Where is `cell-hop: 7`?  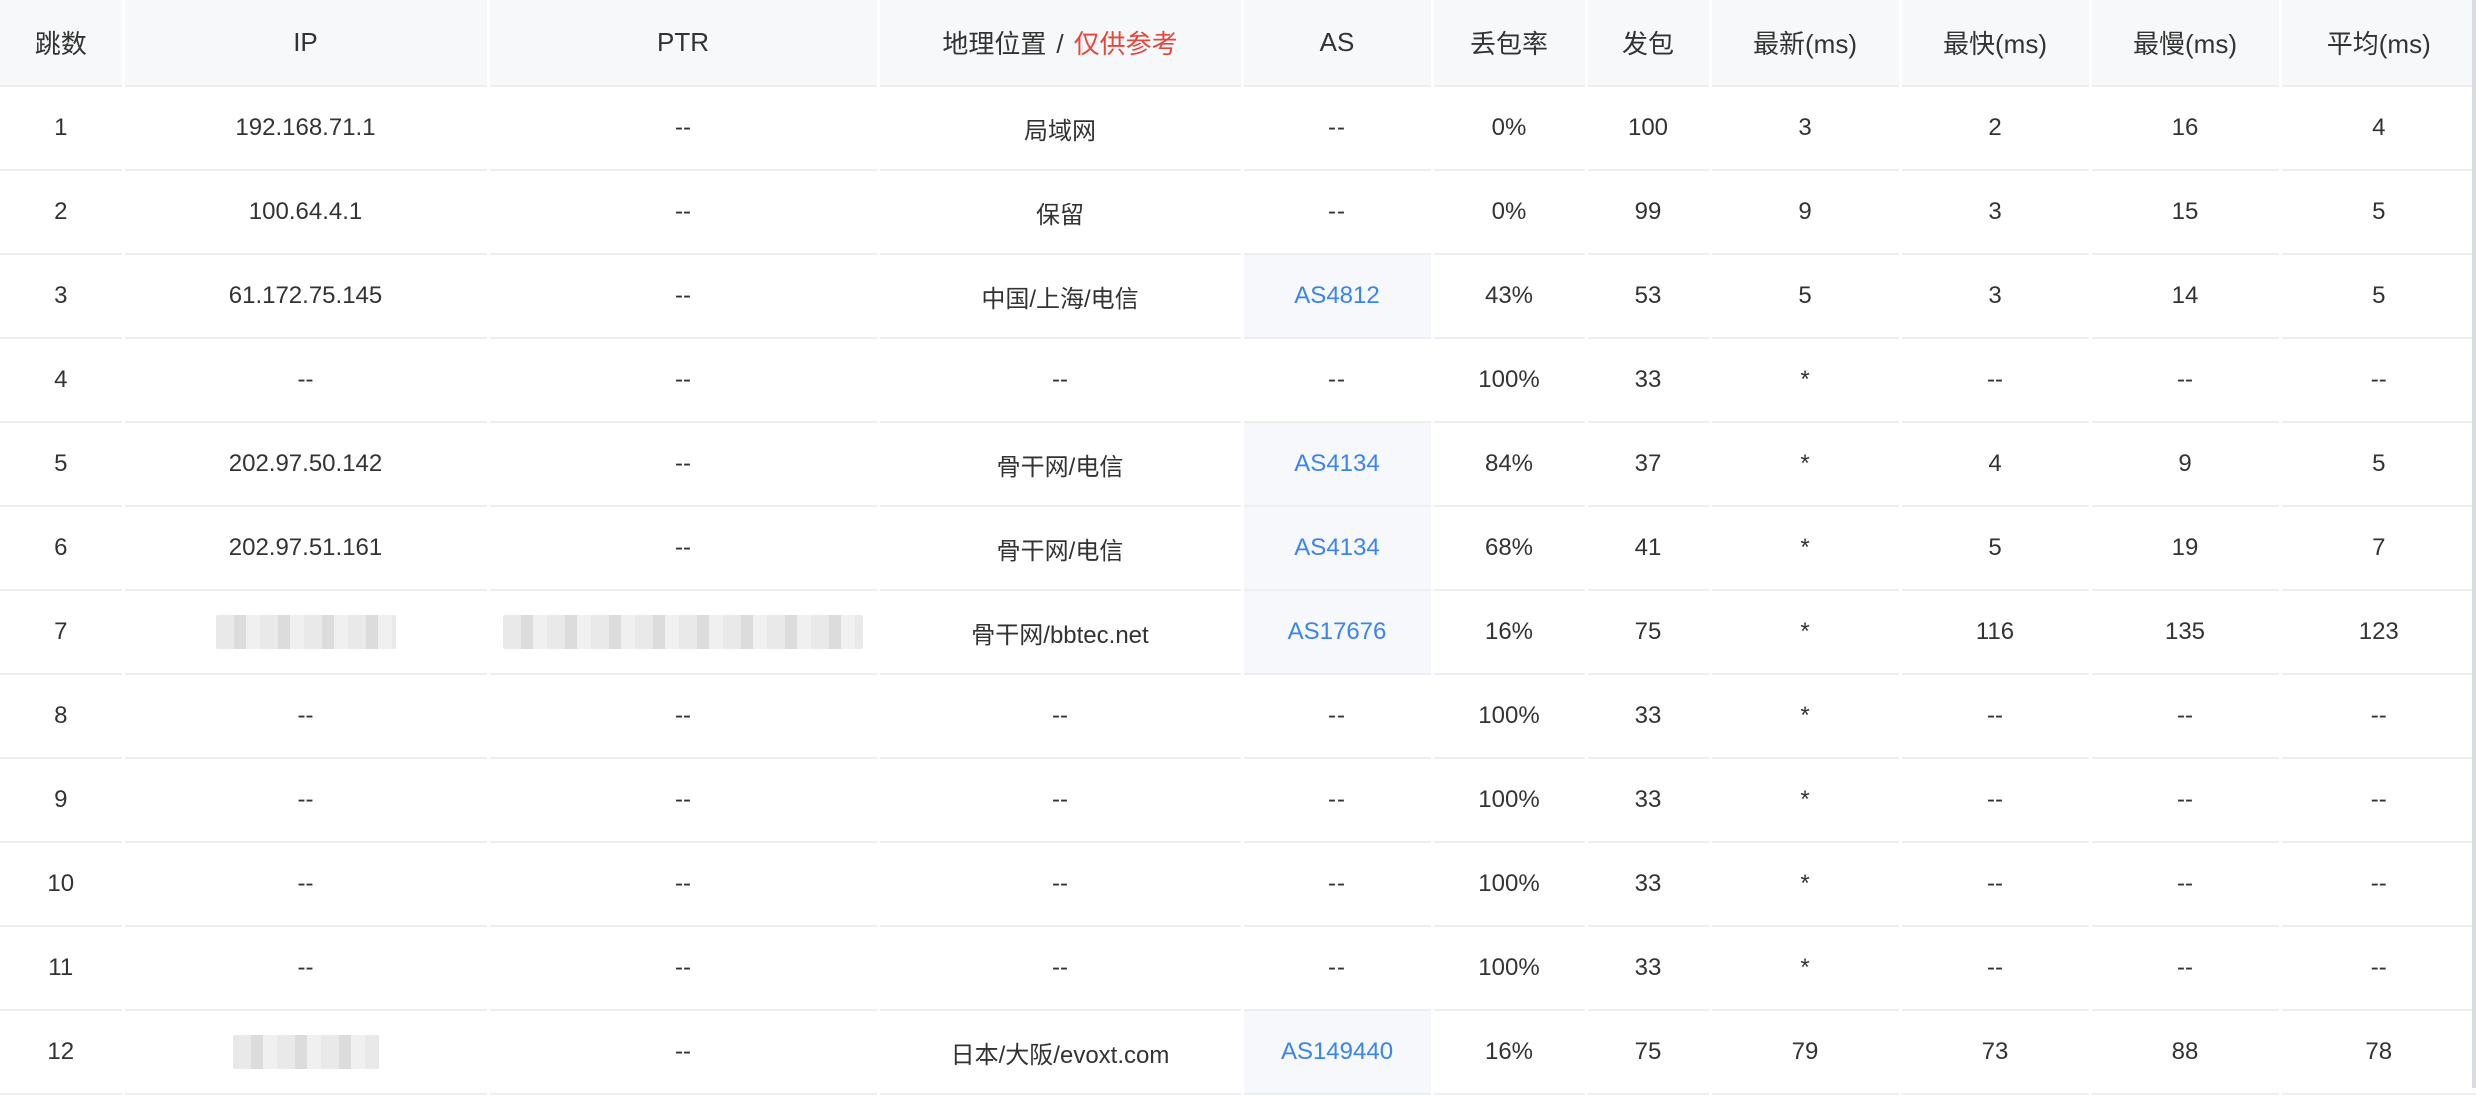
cell-hop: 7 is located at coordinates (62, 632).